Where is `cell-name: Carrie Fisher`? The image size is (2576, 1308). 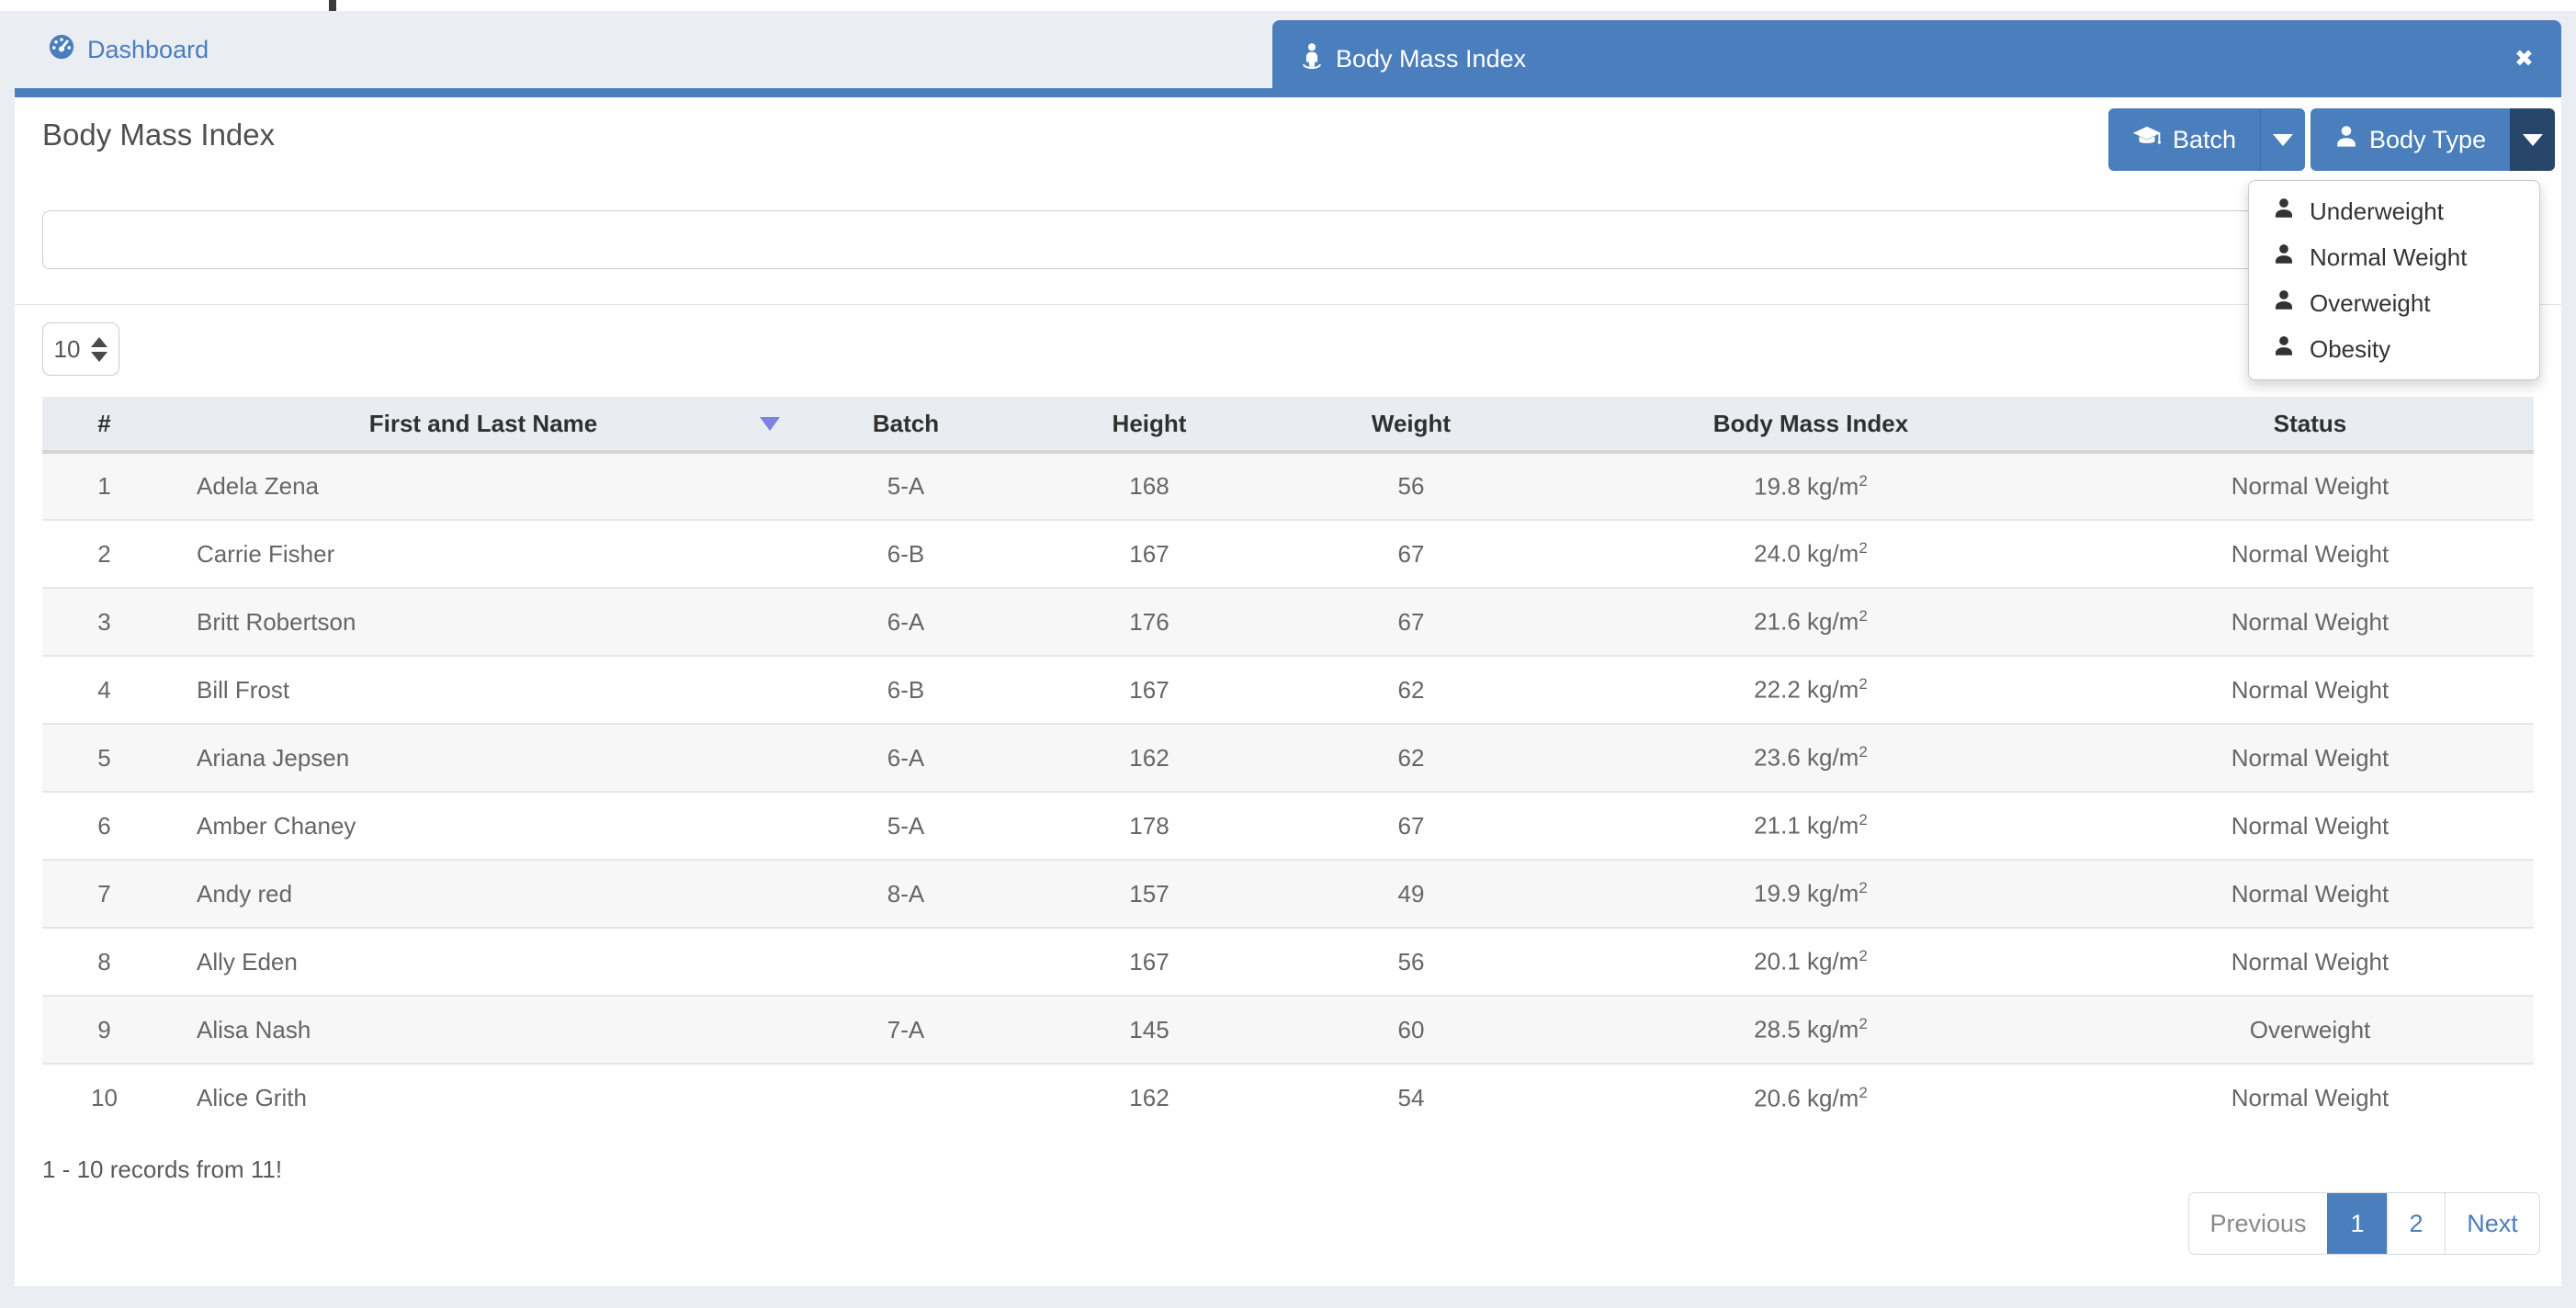 cell-name: Carrie Fisher is located at coordinates (483, 554).